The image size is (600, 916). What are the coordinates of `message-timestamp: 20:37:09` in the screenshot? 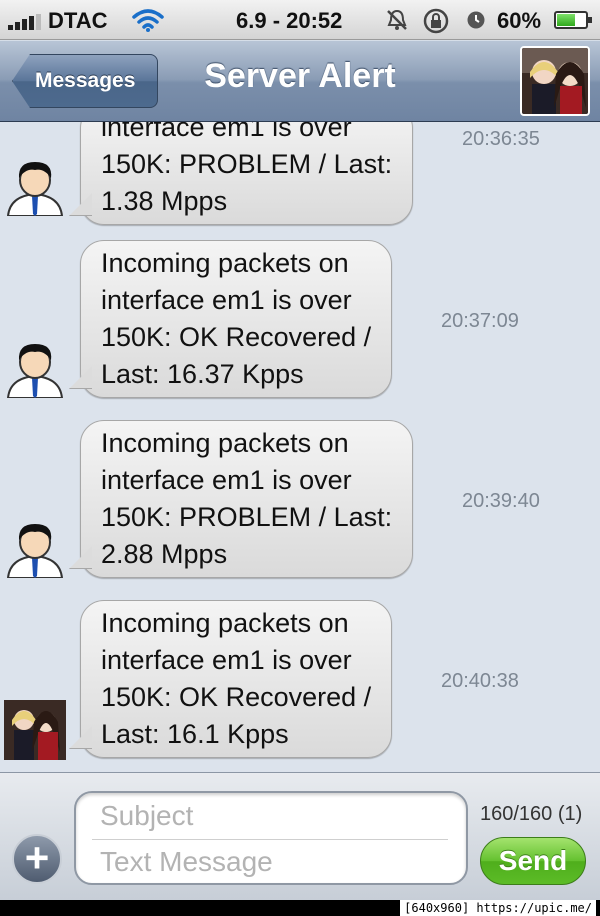 It's located at (480, 321).